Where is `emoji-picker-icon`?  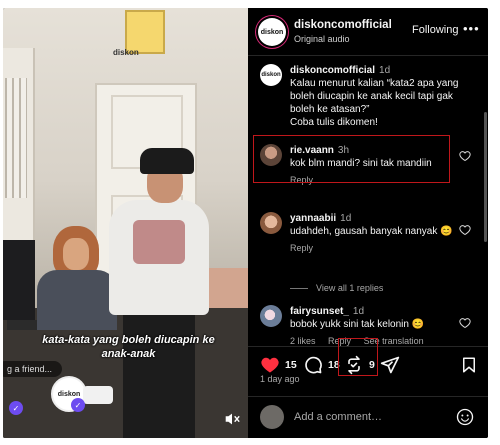 emoji-picker-icon is located at coordinates (465, 417).